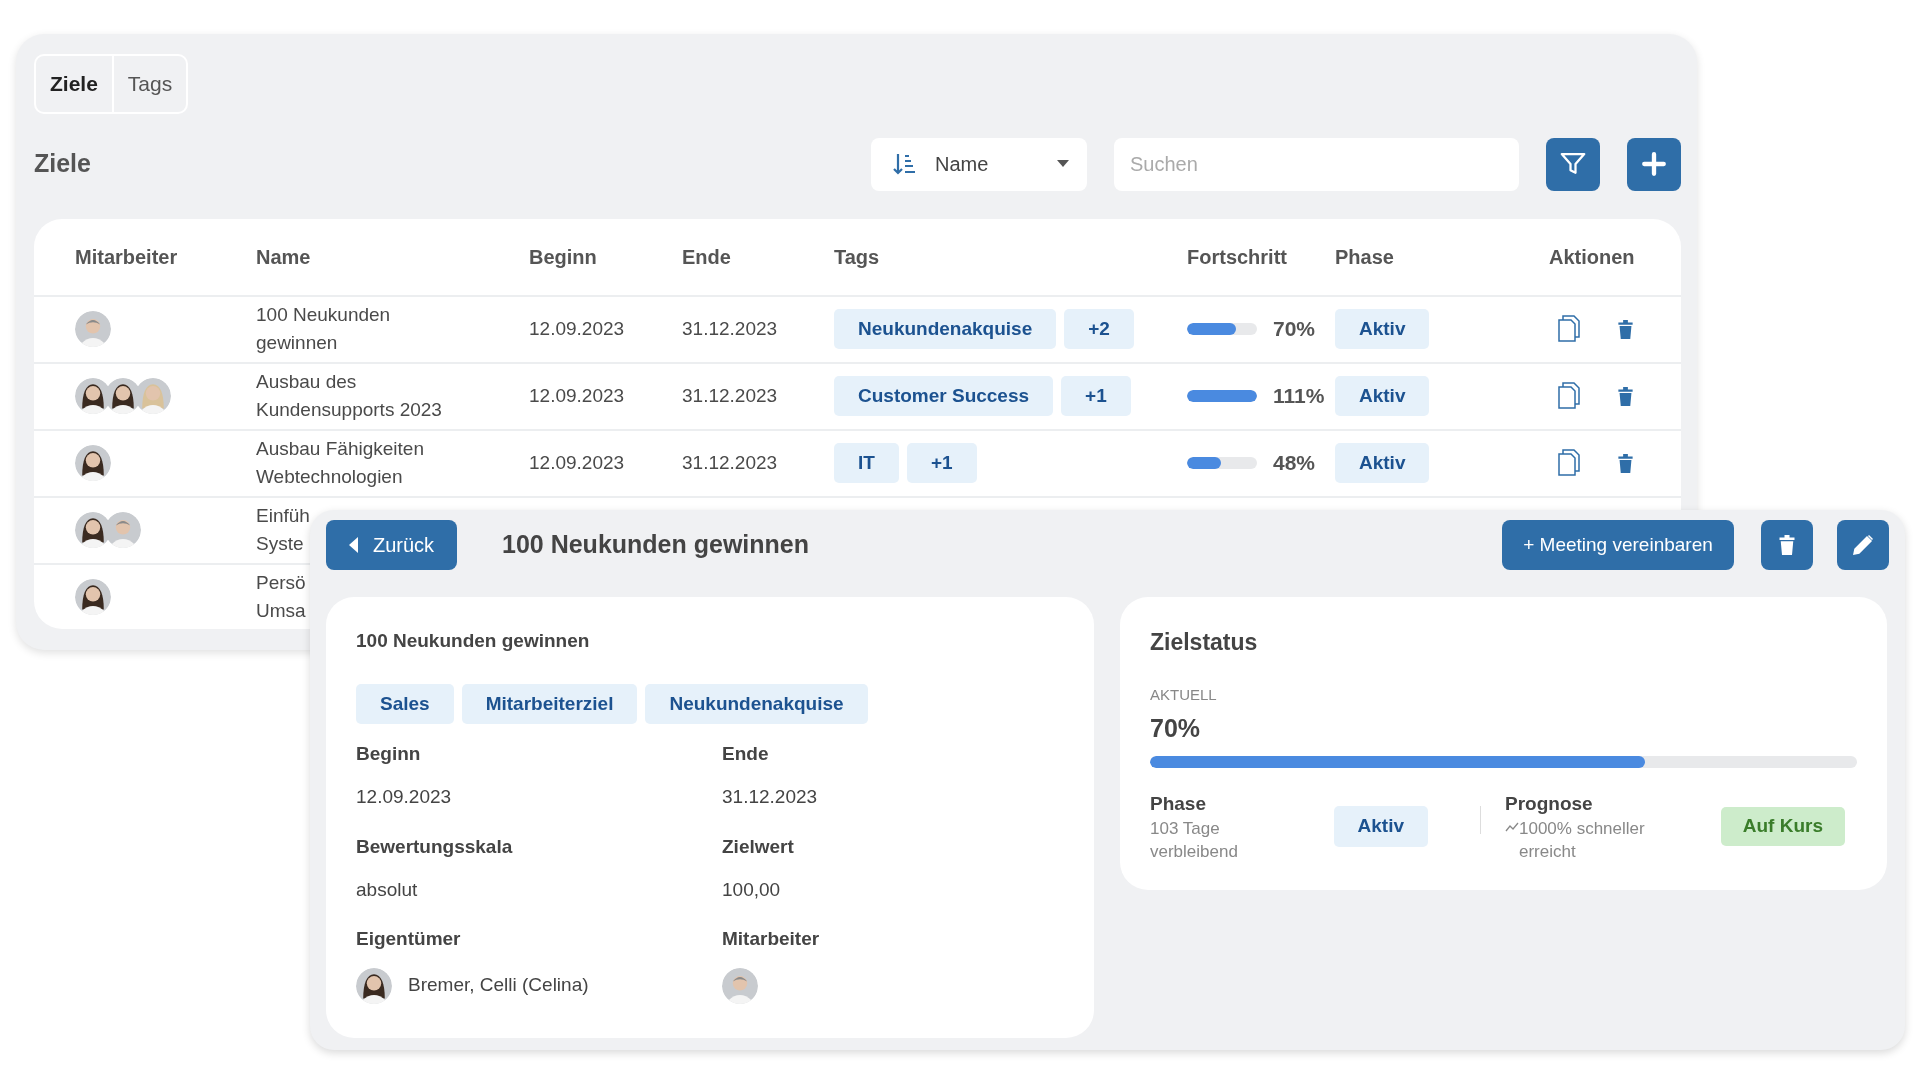 The image size is (1920, 1080). I want to click on tag: Sales, so click(405, 703).